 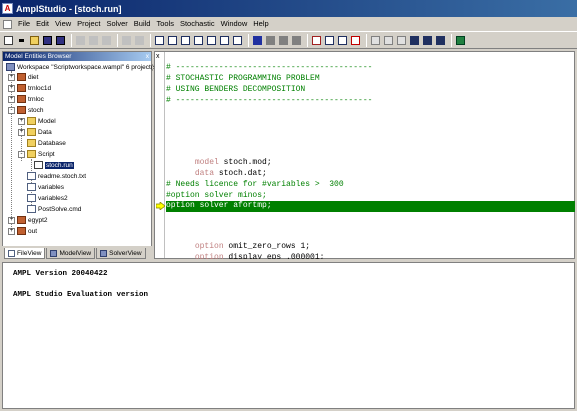 I want to click on tab-fileview: FileView, so click(x=25, y=253).